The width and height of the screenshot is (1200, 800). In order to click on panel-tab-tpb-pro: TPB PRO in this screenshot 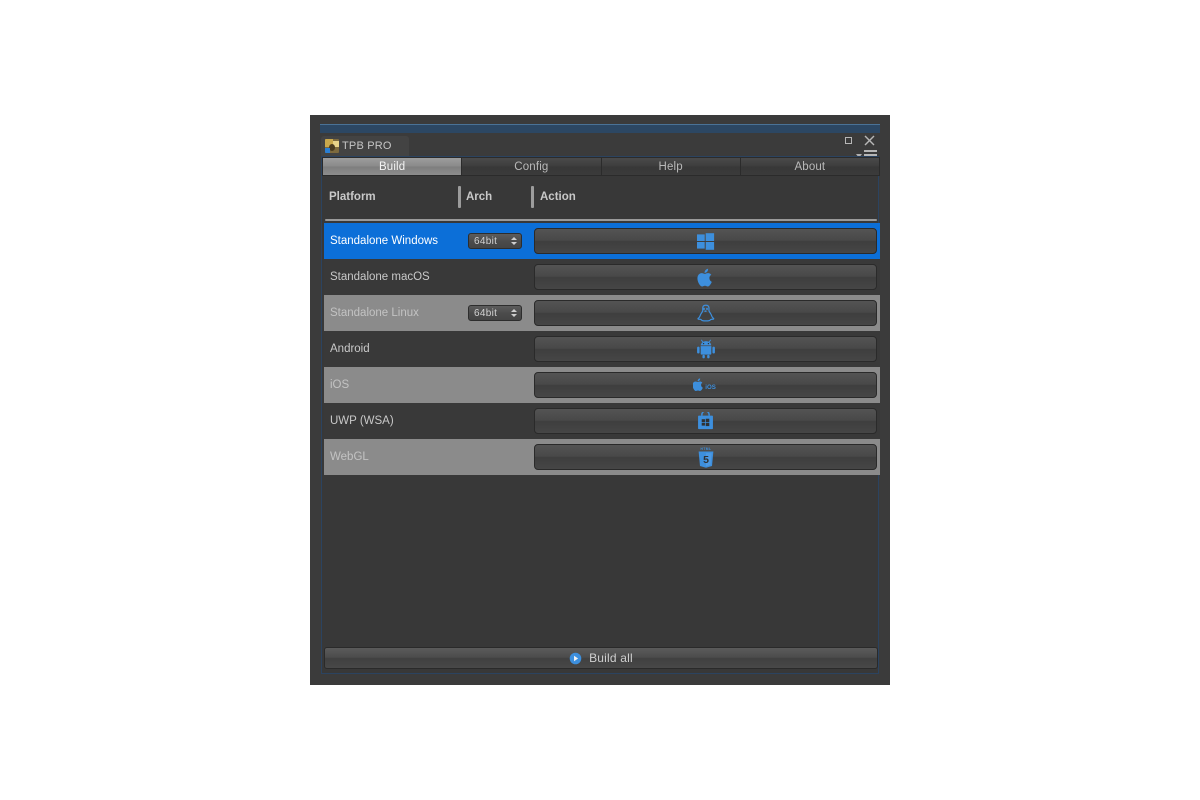, I will do `click(365, 146)`.